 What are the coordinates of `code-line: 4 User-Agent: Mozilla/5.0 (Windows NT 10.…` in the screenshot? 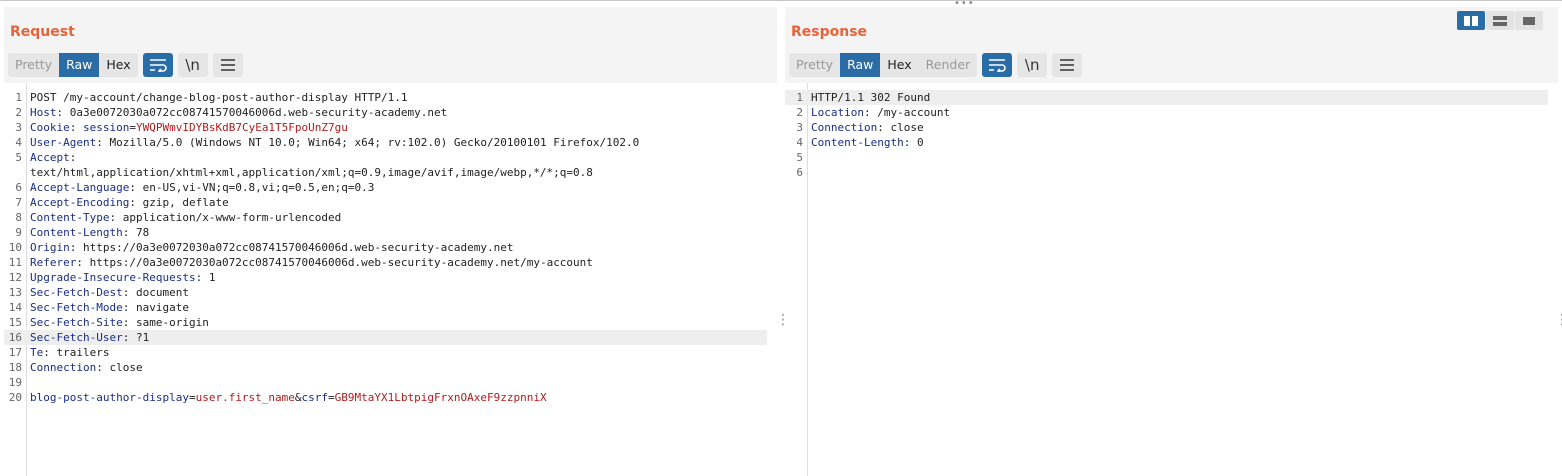 It's located at (385, 142).